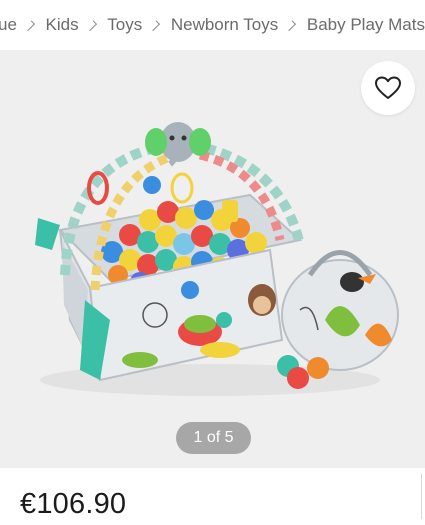  Describe the element at coordinates (423, 496) in the screenshot. I see `divider` at that location.